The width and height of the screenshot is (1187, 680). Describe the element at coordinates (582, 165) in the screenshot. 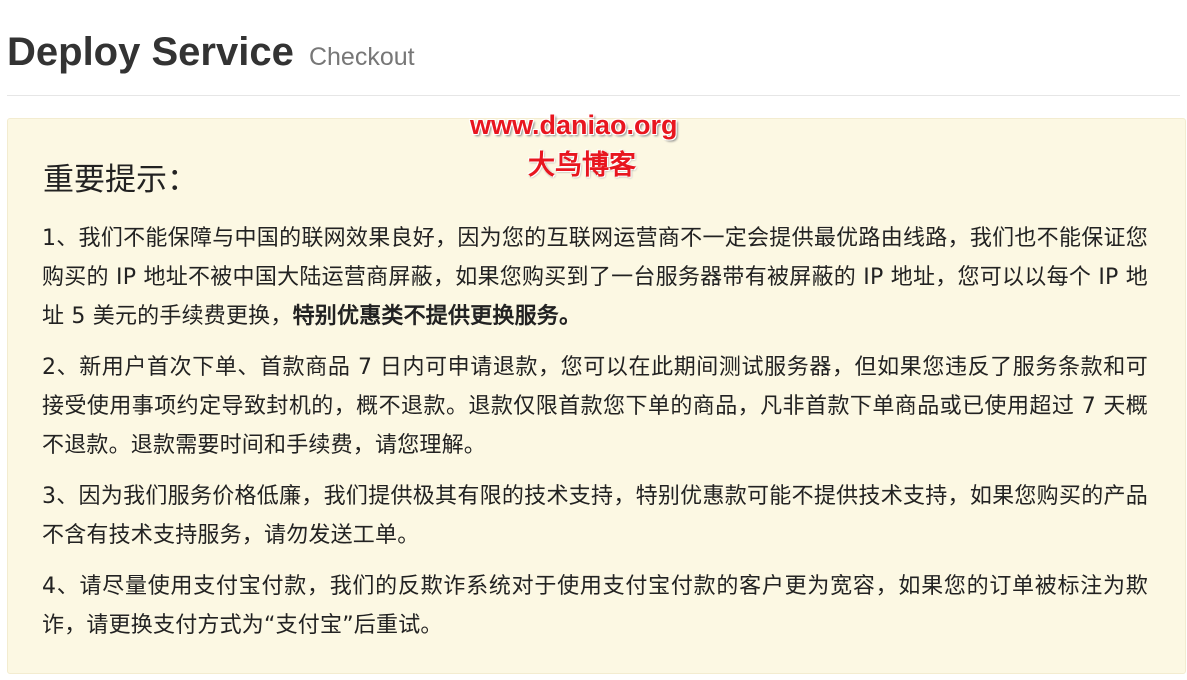

I see `watermark-name: 大鸟博客` at that location.